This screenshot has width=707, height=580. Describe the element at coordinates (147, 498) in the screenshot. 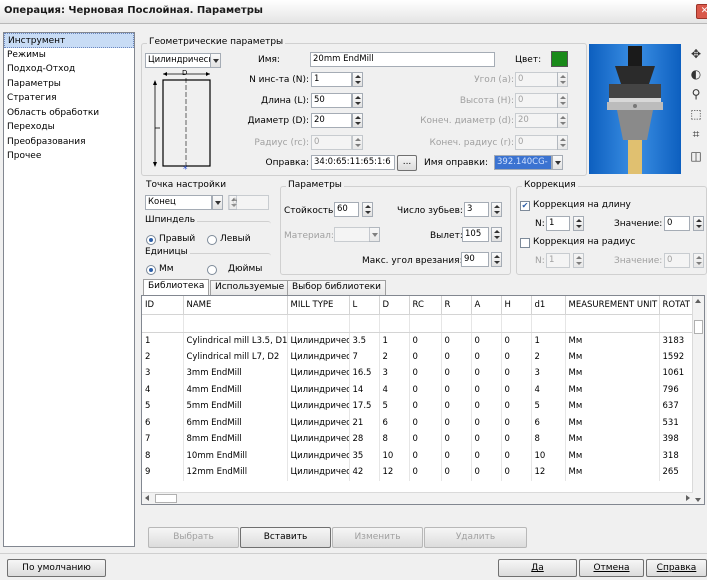

I see `scroll-left-icon` at that location.